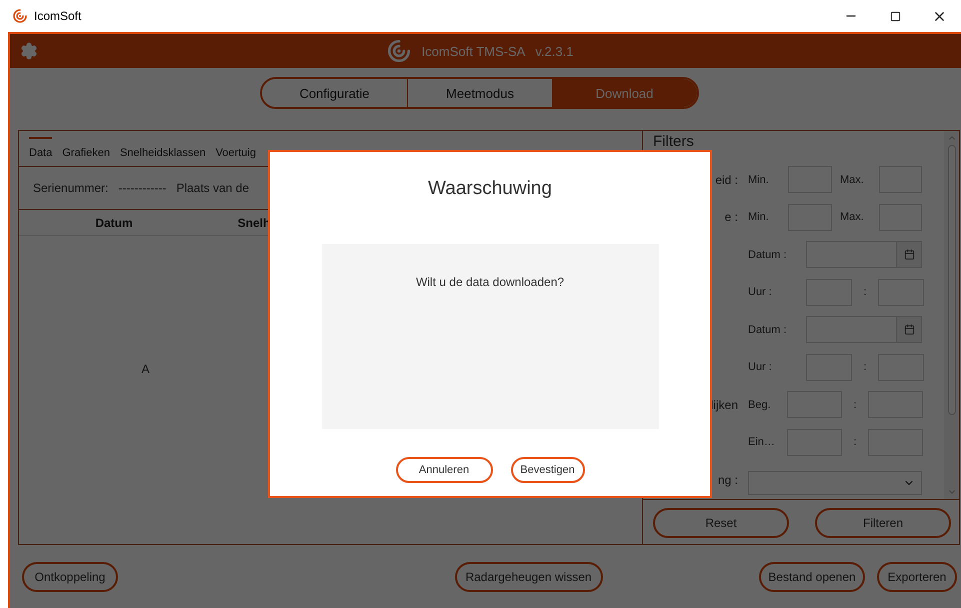 The width and height of the screenshot is (961, 608). I want to click on field-label: Beg., so click(760, 404).